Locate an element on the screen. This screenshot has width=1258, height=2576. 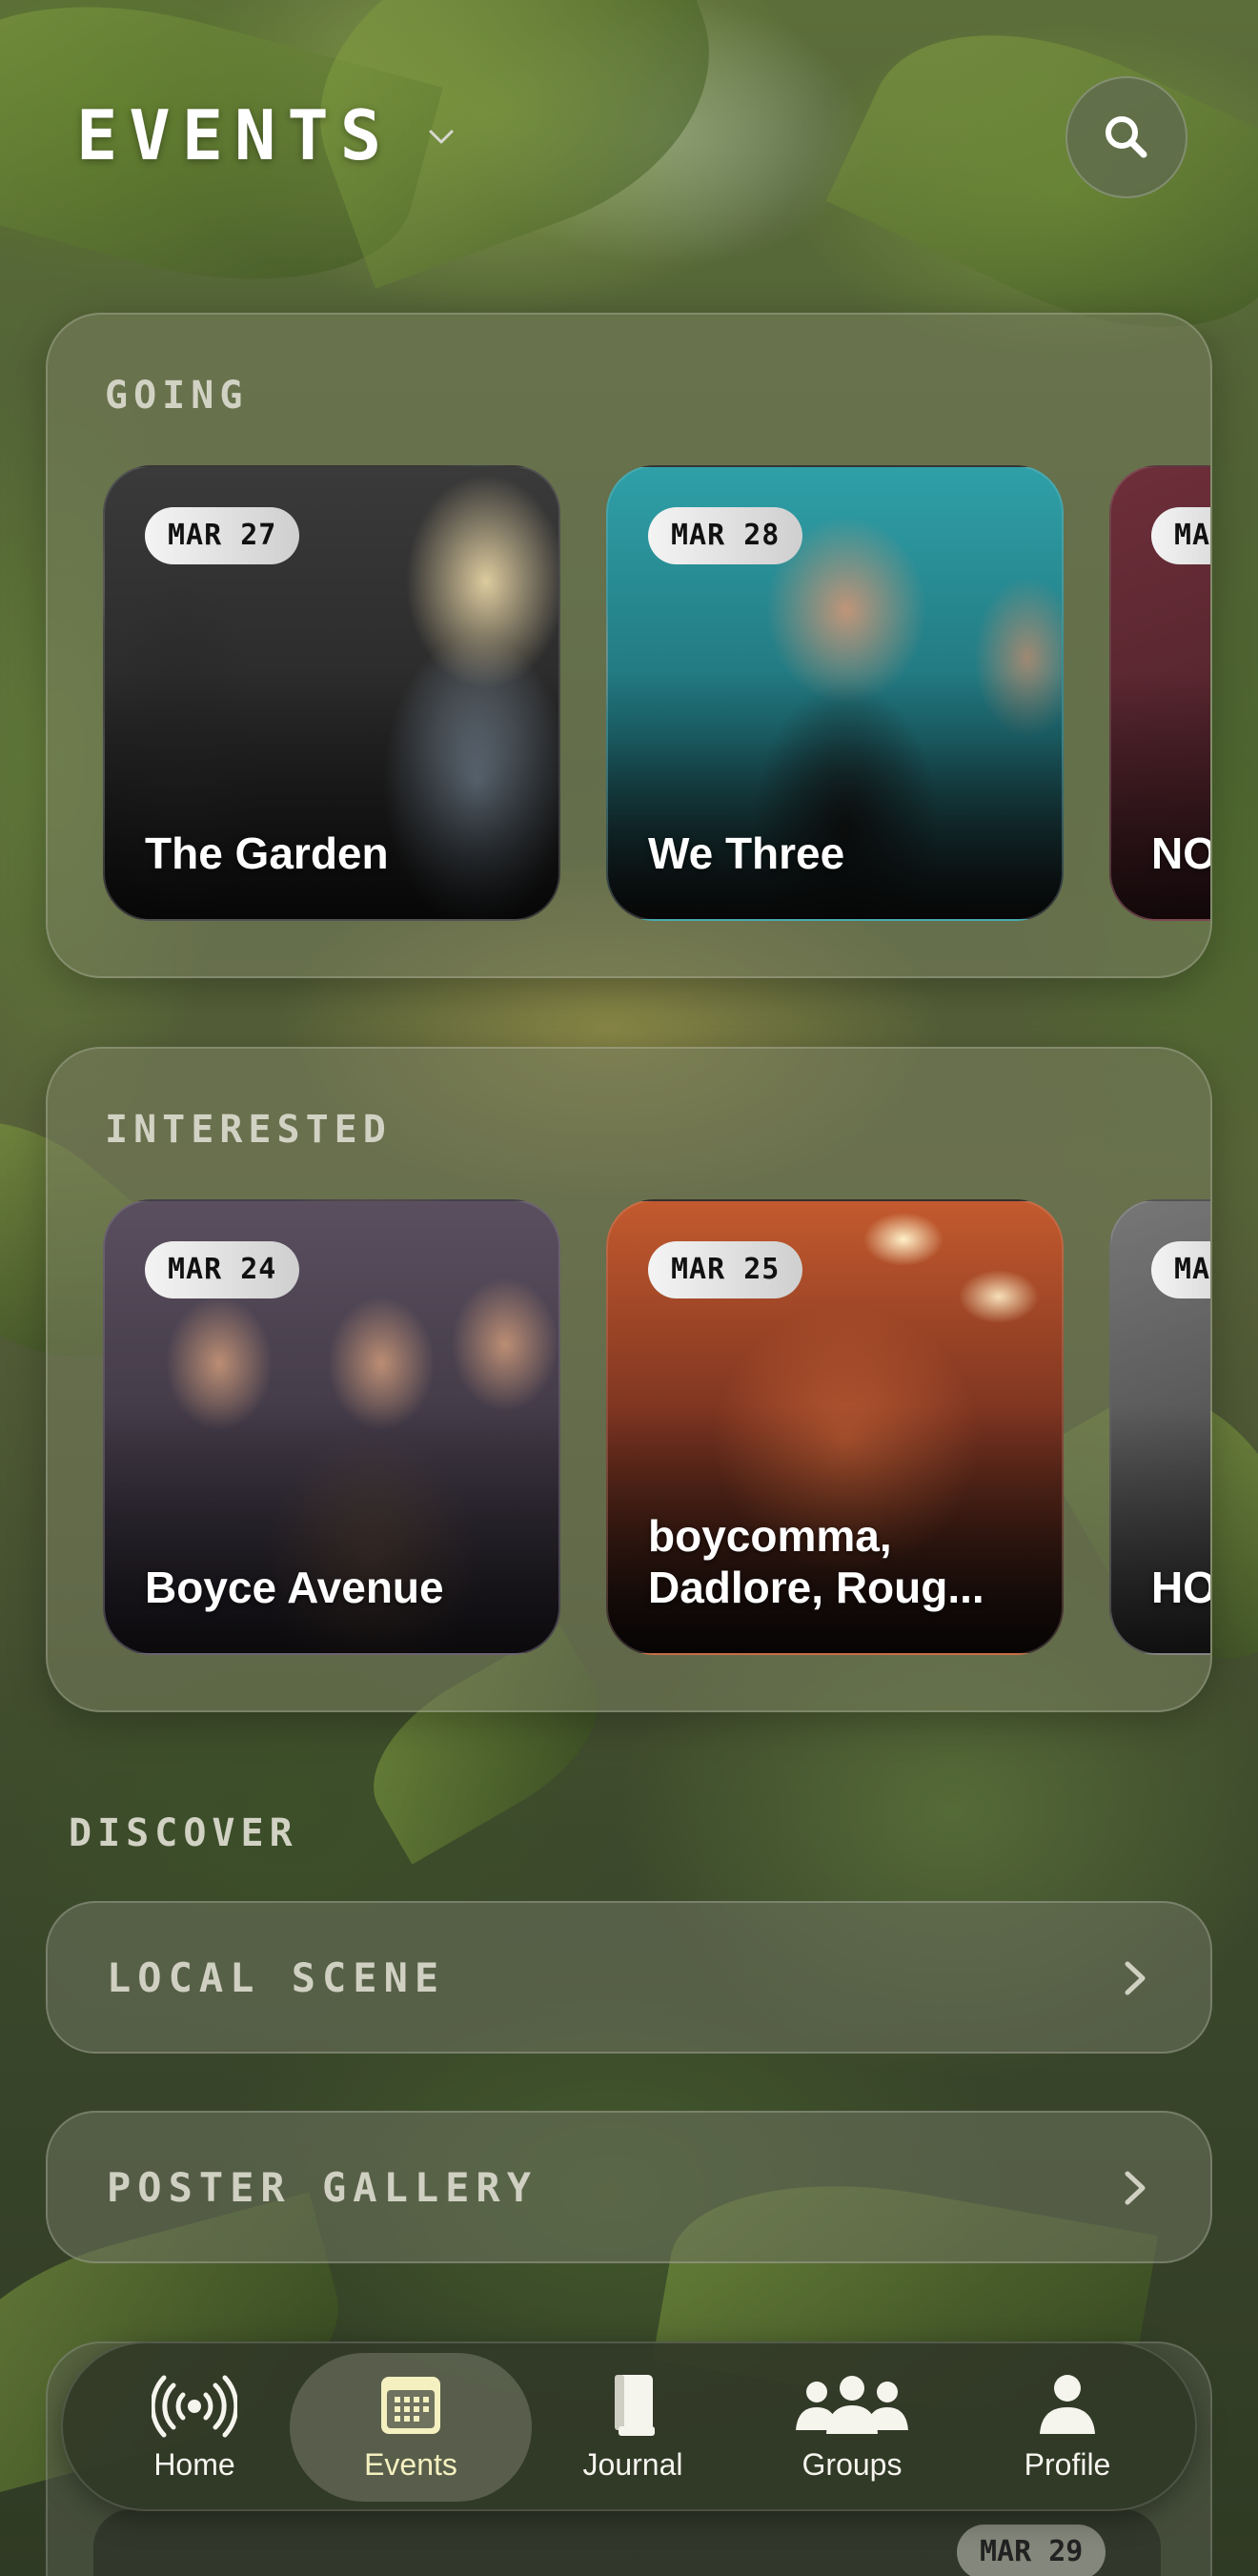
date-badge: MAR 29 is located at coordinates (1031, 2550).